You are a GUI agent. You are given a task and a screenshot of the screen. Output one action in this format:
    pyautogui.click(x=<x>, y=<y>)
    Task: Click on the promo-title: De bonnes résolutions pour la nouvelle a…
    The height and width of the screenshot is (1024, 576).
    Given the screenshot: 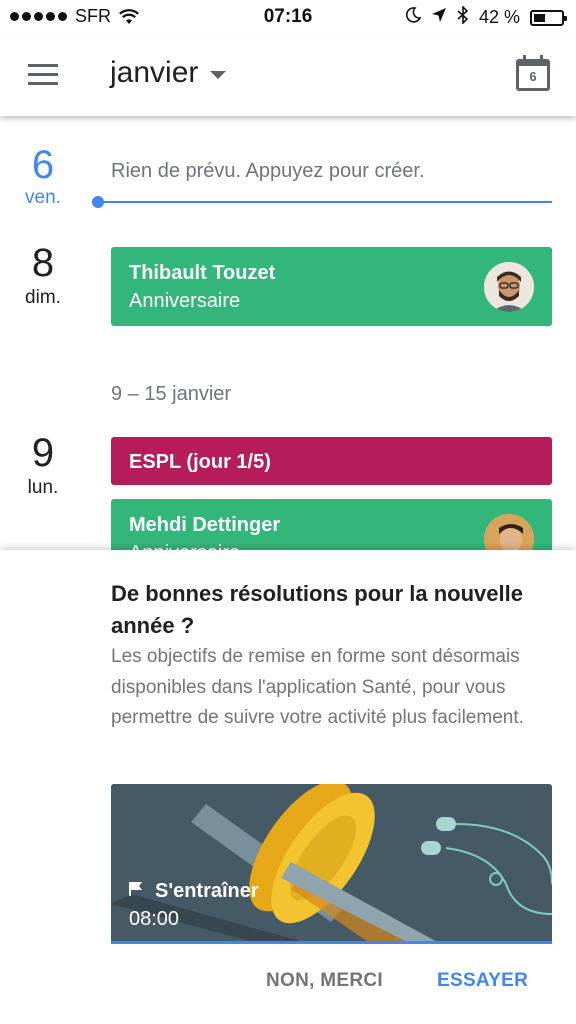 What is the action you would take?
    pyautogui.click(x=317, y=609)
    